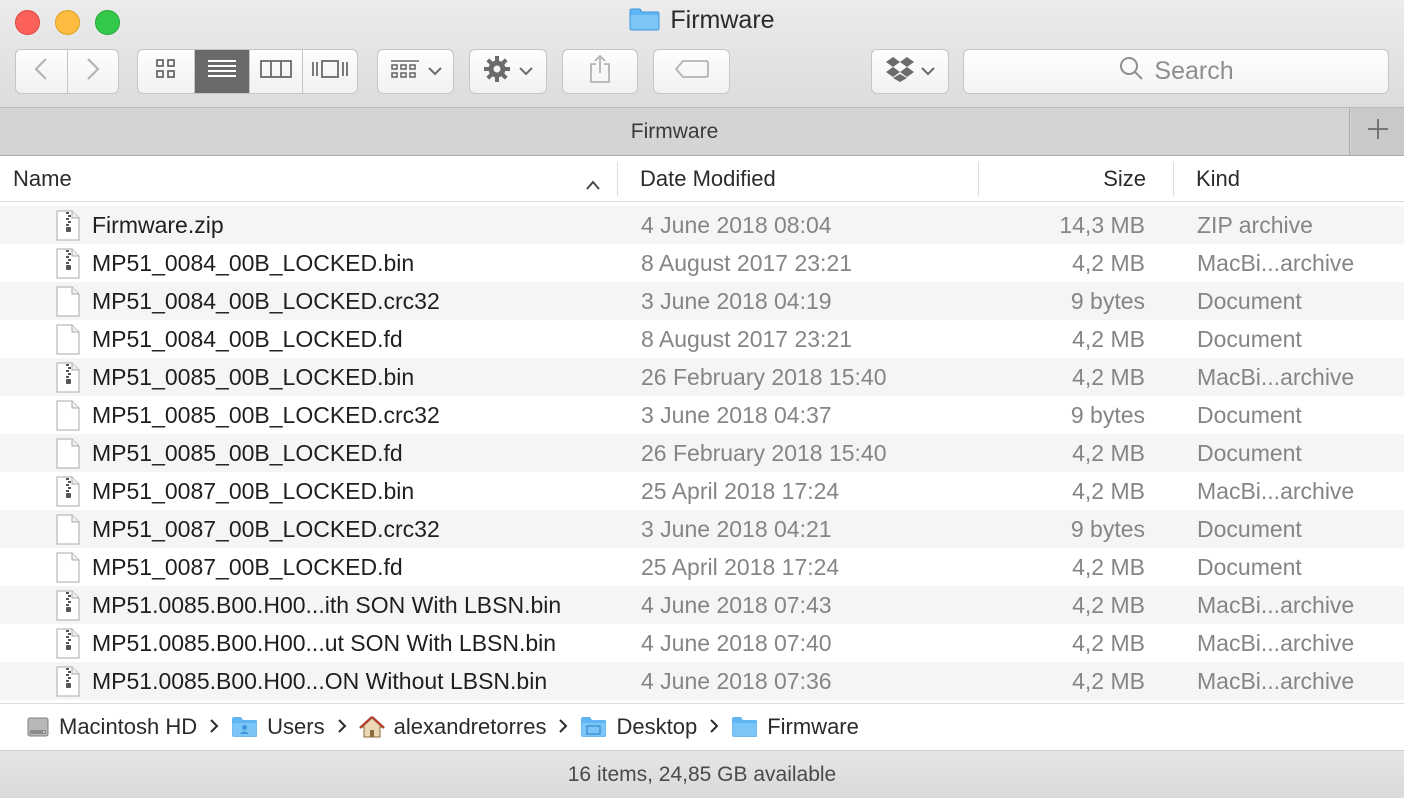 The height and width of the screenshot is (798, 1404). Describe the element at coordinates (702, 22) in the screenshot. I see `window-title: Firmware` at that location.